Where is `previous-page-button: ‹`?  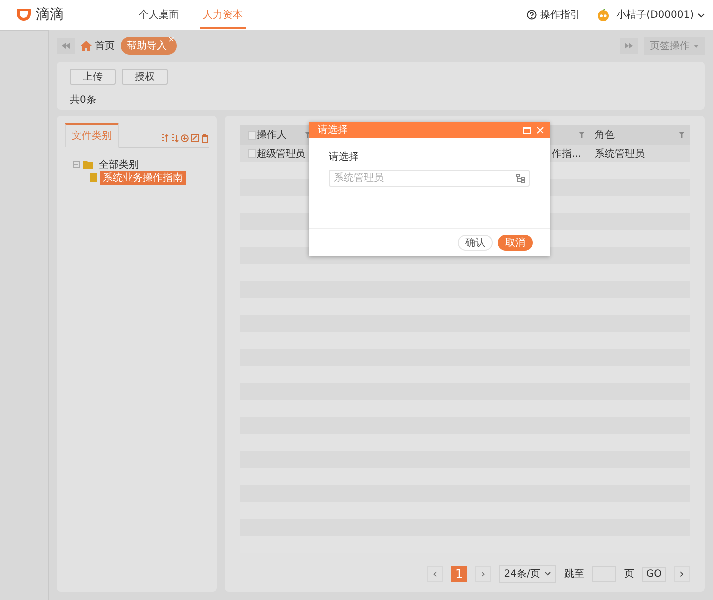
previous-page-button: ‹ is located at coordinates (435, 574).